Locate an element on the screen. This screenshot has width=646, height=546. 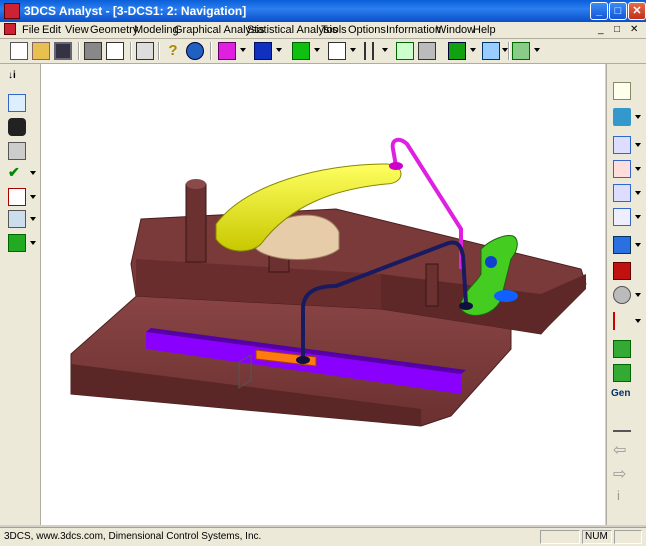
arrow-right-icon: ⇨ is located at coordinates (622, 473).